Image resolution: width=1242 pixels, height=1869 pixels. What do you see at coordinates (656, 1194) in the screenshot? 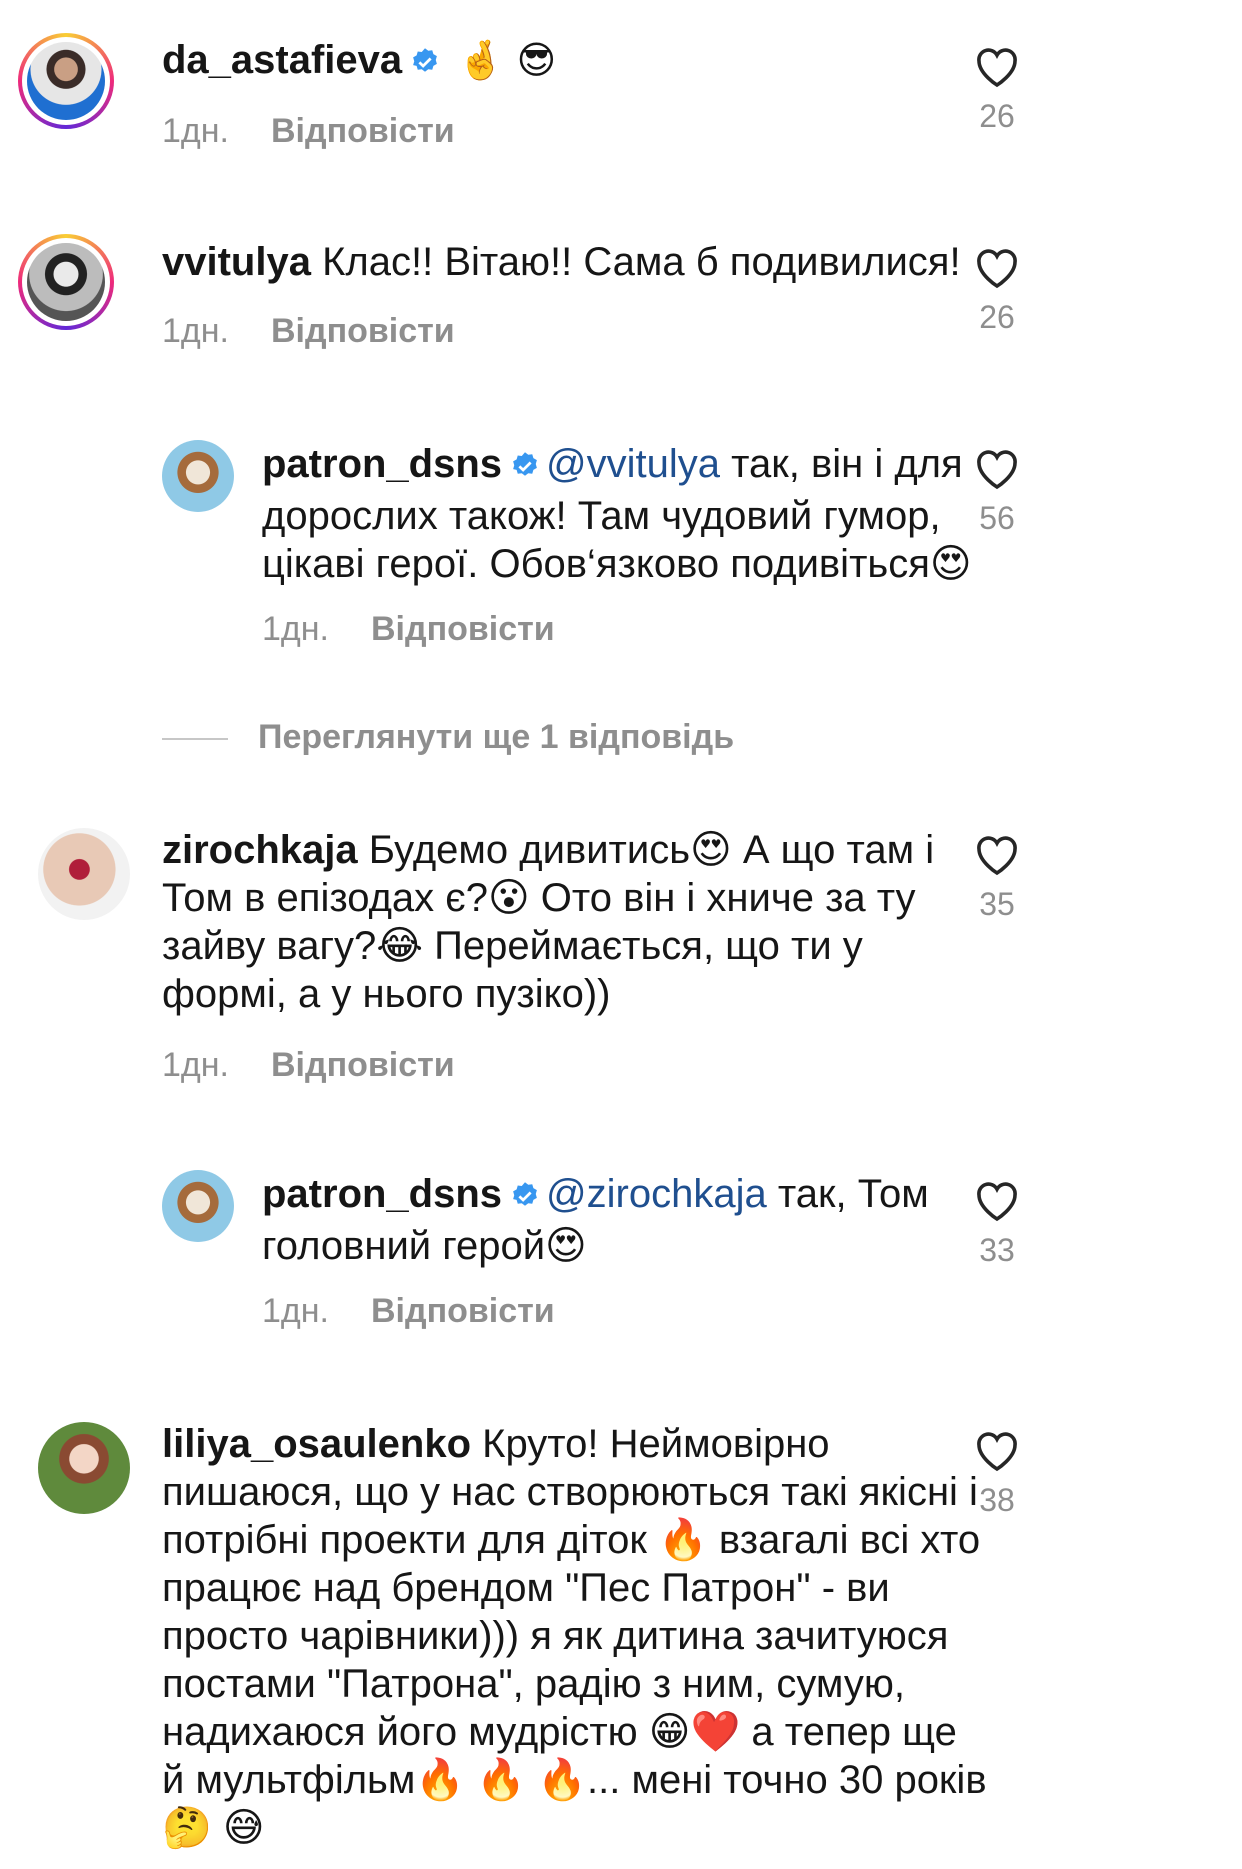
I see `mention-link: @zirochkaja` at bounding box center [656, 1194].